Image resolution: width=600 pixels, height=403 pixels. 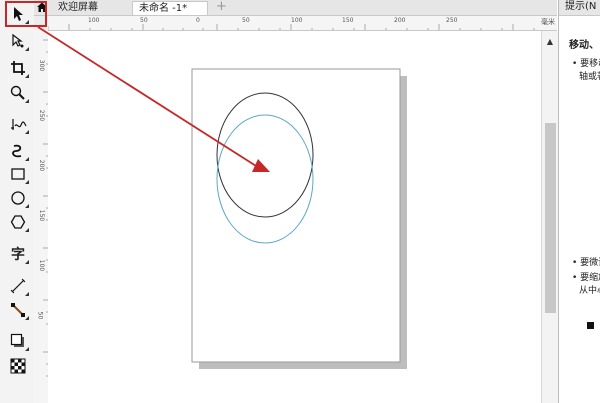 I want to click on rectangle-tool-icon, so click(x=18, y=174).